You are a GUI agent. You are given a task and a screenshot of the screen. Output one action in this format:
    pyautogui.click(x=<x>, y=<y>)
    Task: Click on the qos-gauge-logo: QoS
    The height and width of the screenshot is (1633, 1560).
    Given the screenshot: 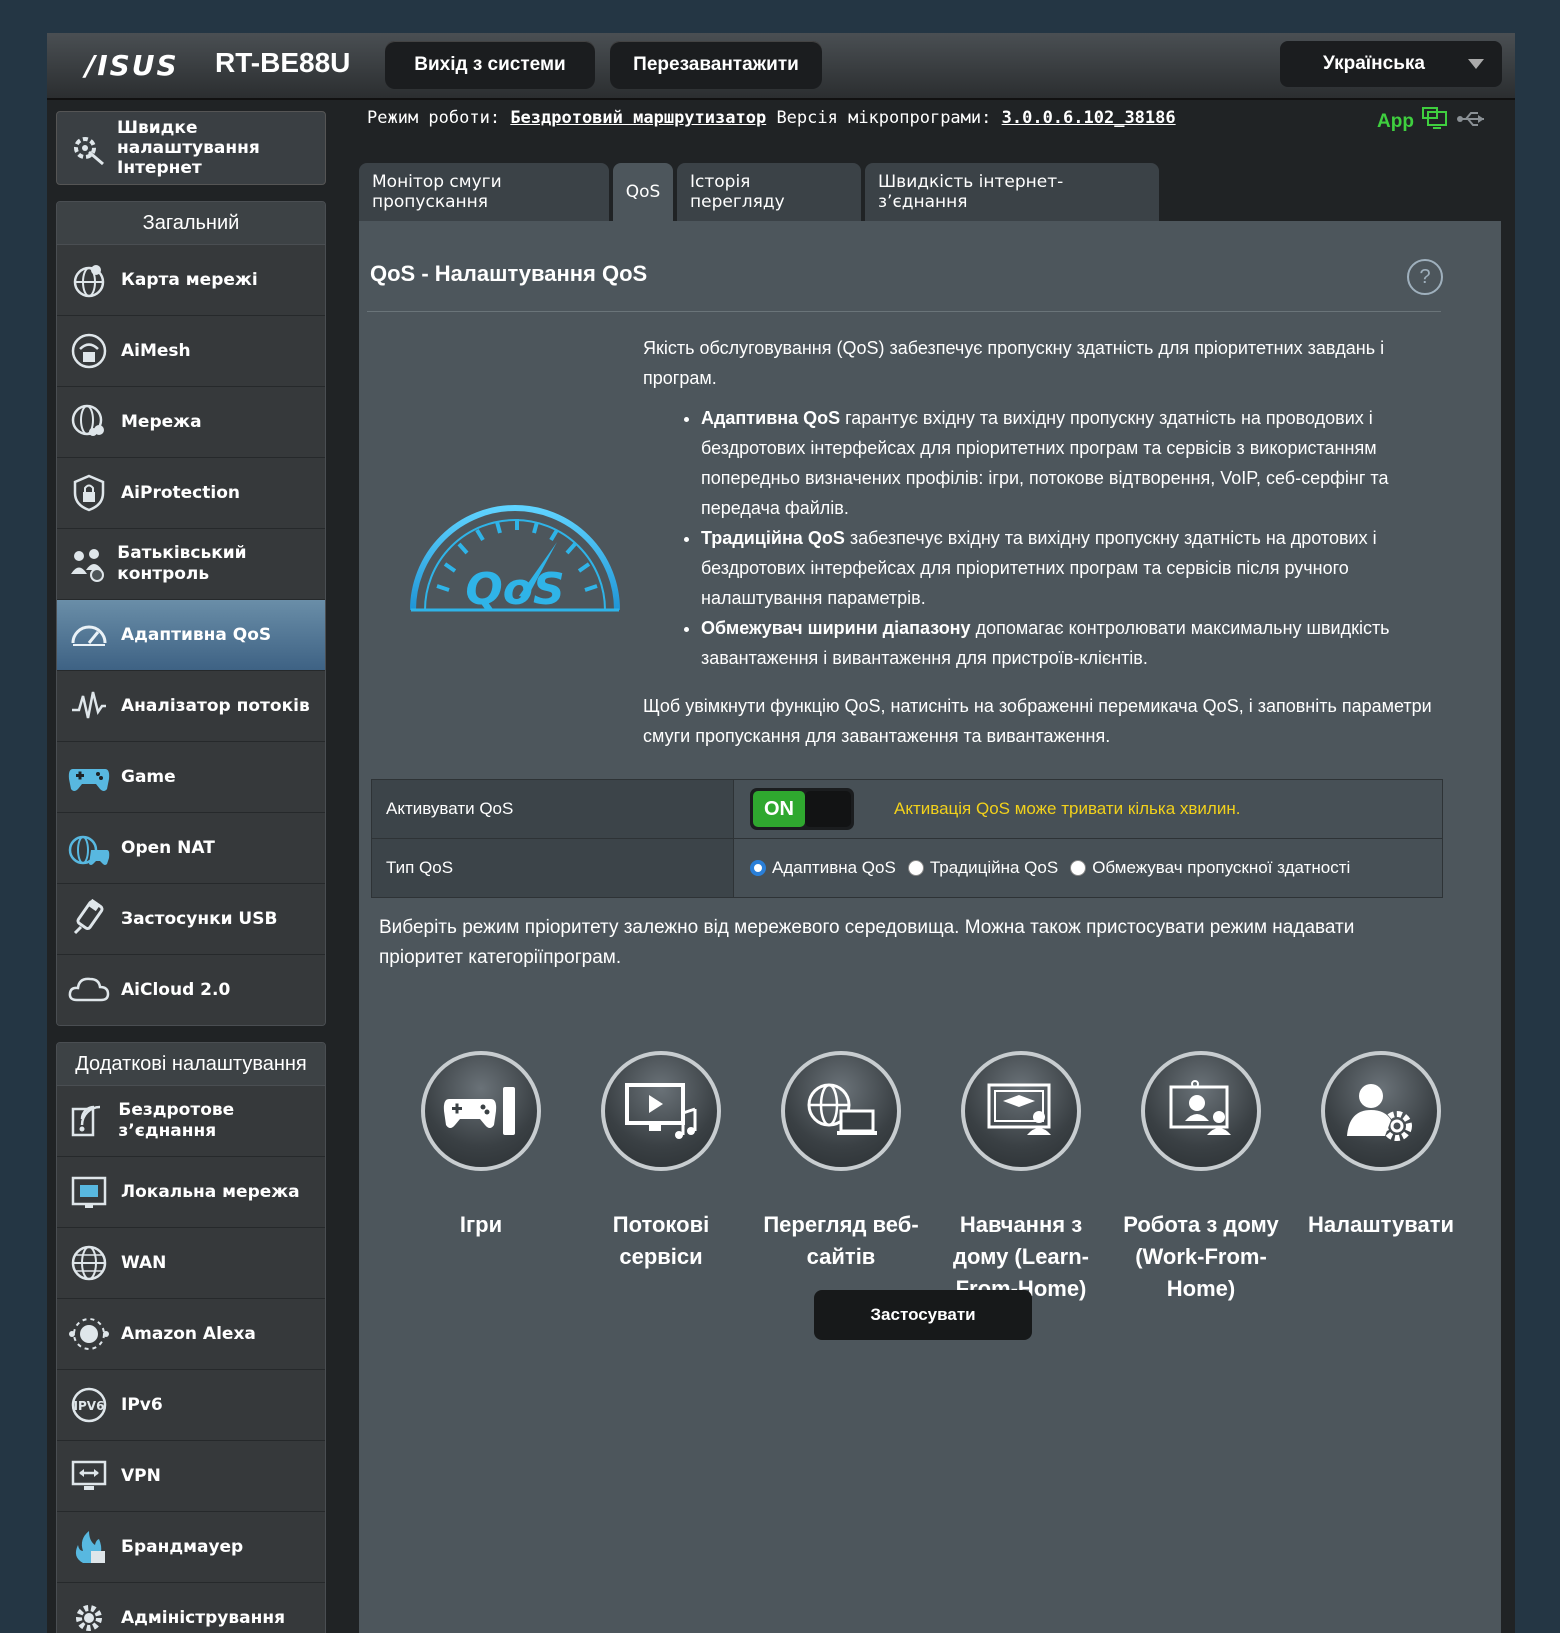 What is the action you would take?
    pyautogui.click(x=515, y=553)
    